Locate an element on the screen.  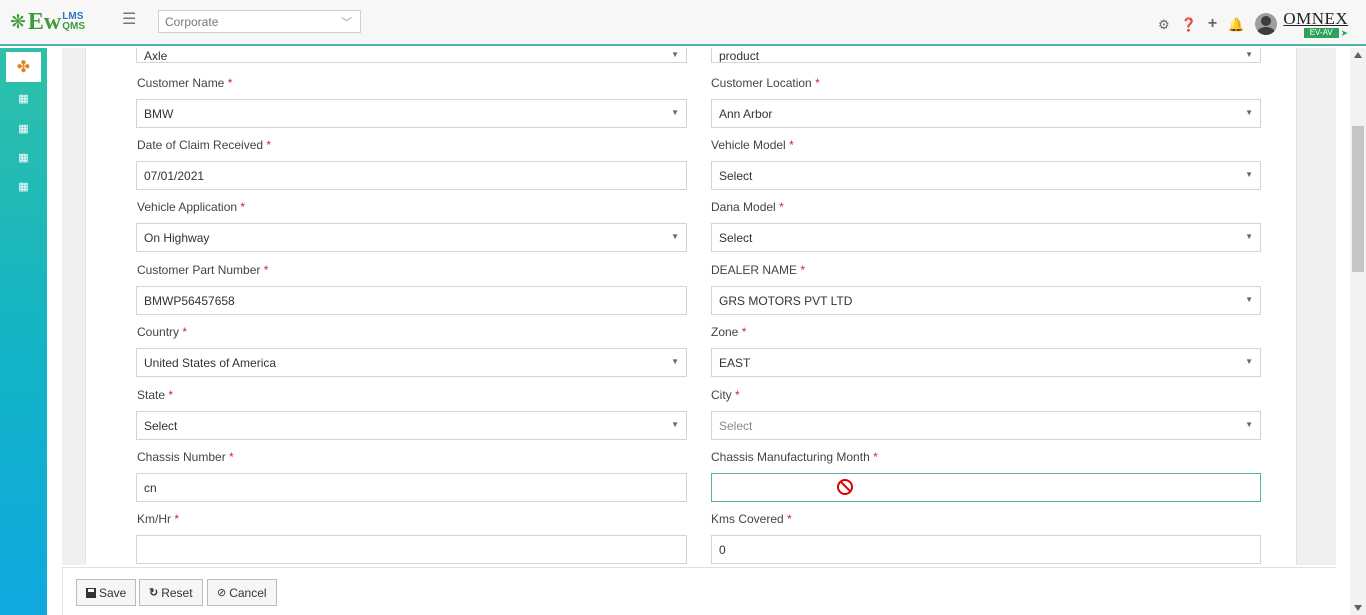
brand-sub: EV-AV ➤ is located at coordinates (1326, 32).